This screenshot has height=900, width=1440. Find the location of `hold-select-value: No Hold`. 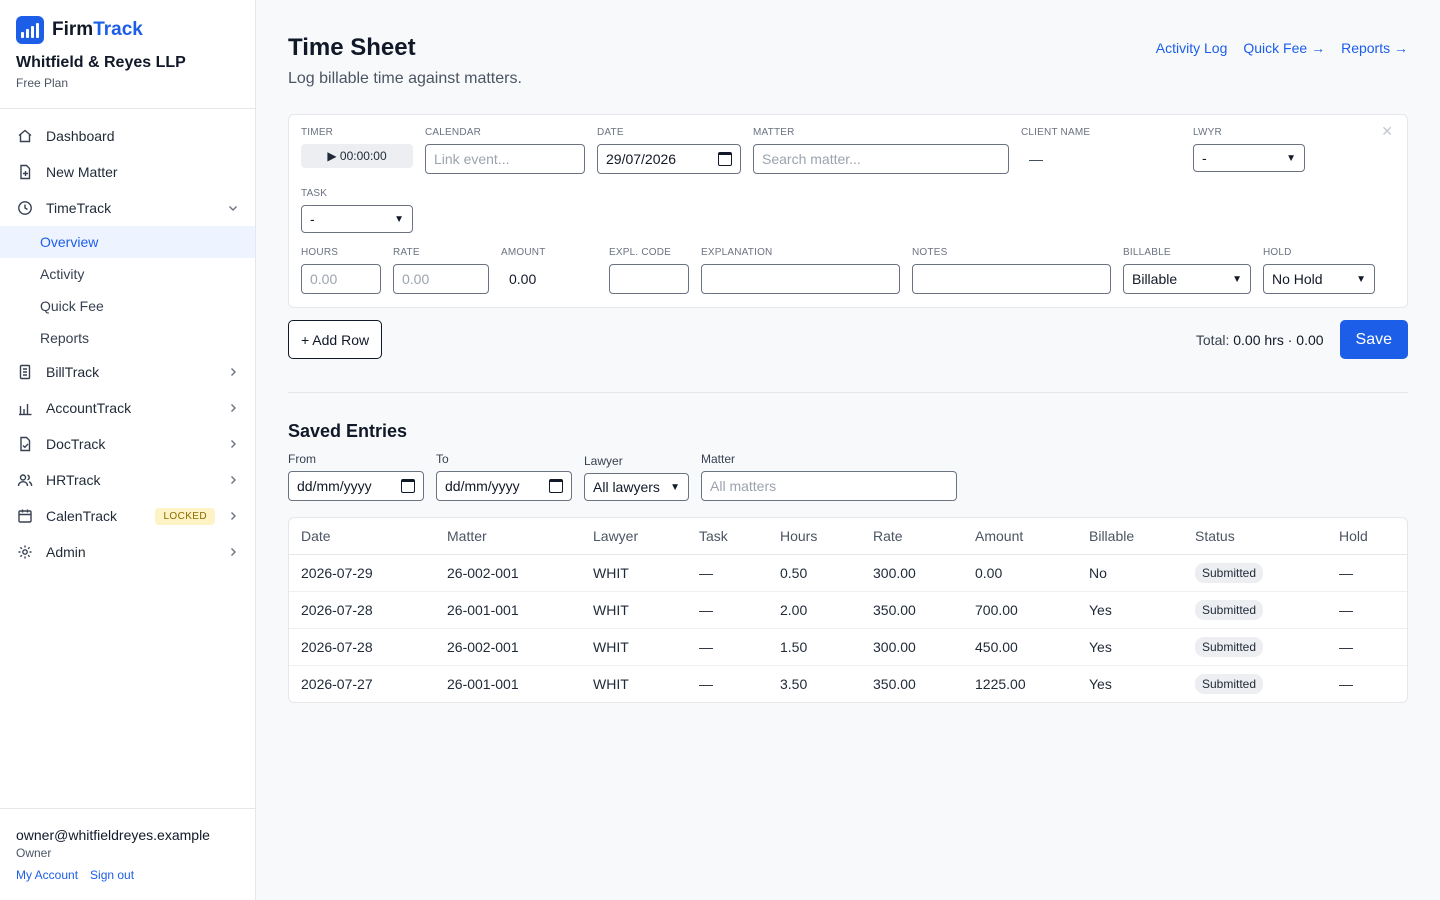

hold-select-value: No Hold is located at coordinates (1297, 279).